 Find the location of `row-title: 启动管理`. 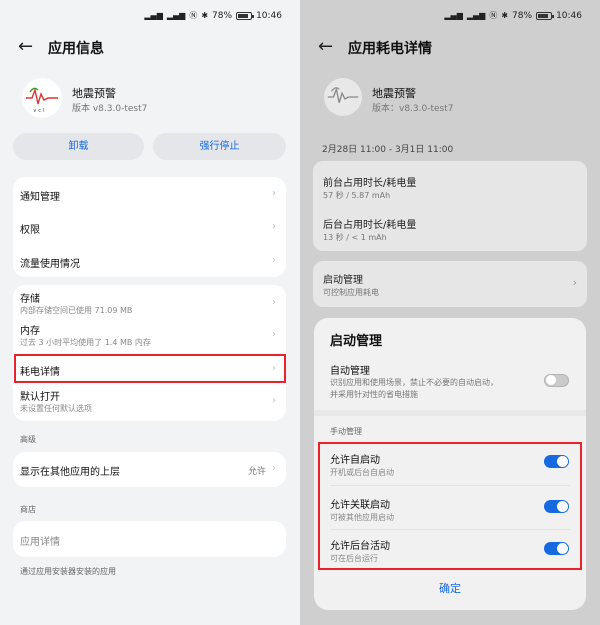

row-title: 启动管理 is located at coordinates (343, 280).